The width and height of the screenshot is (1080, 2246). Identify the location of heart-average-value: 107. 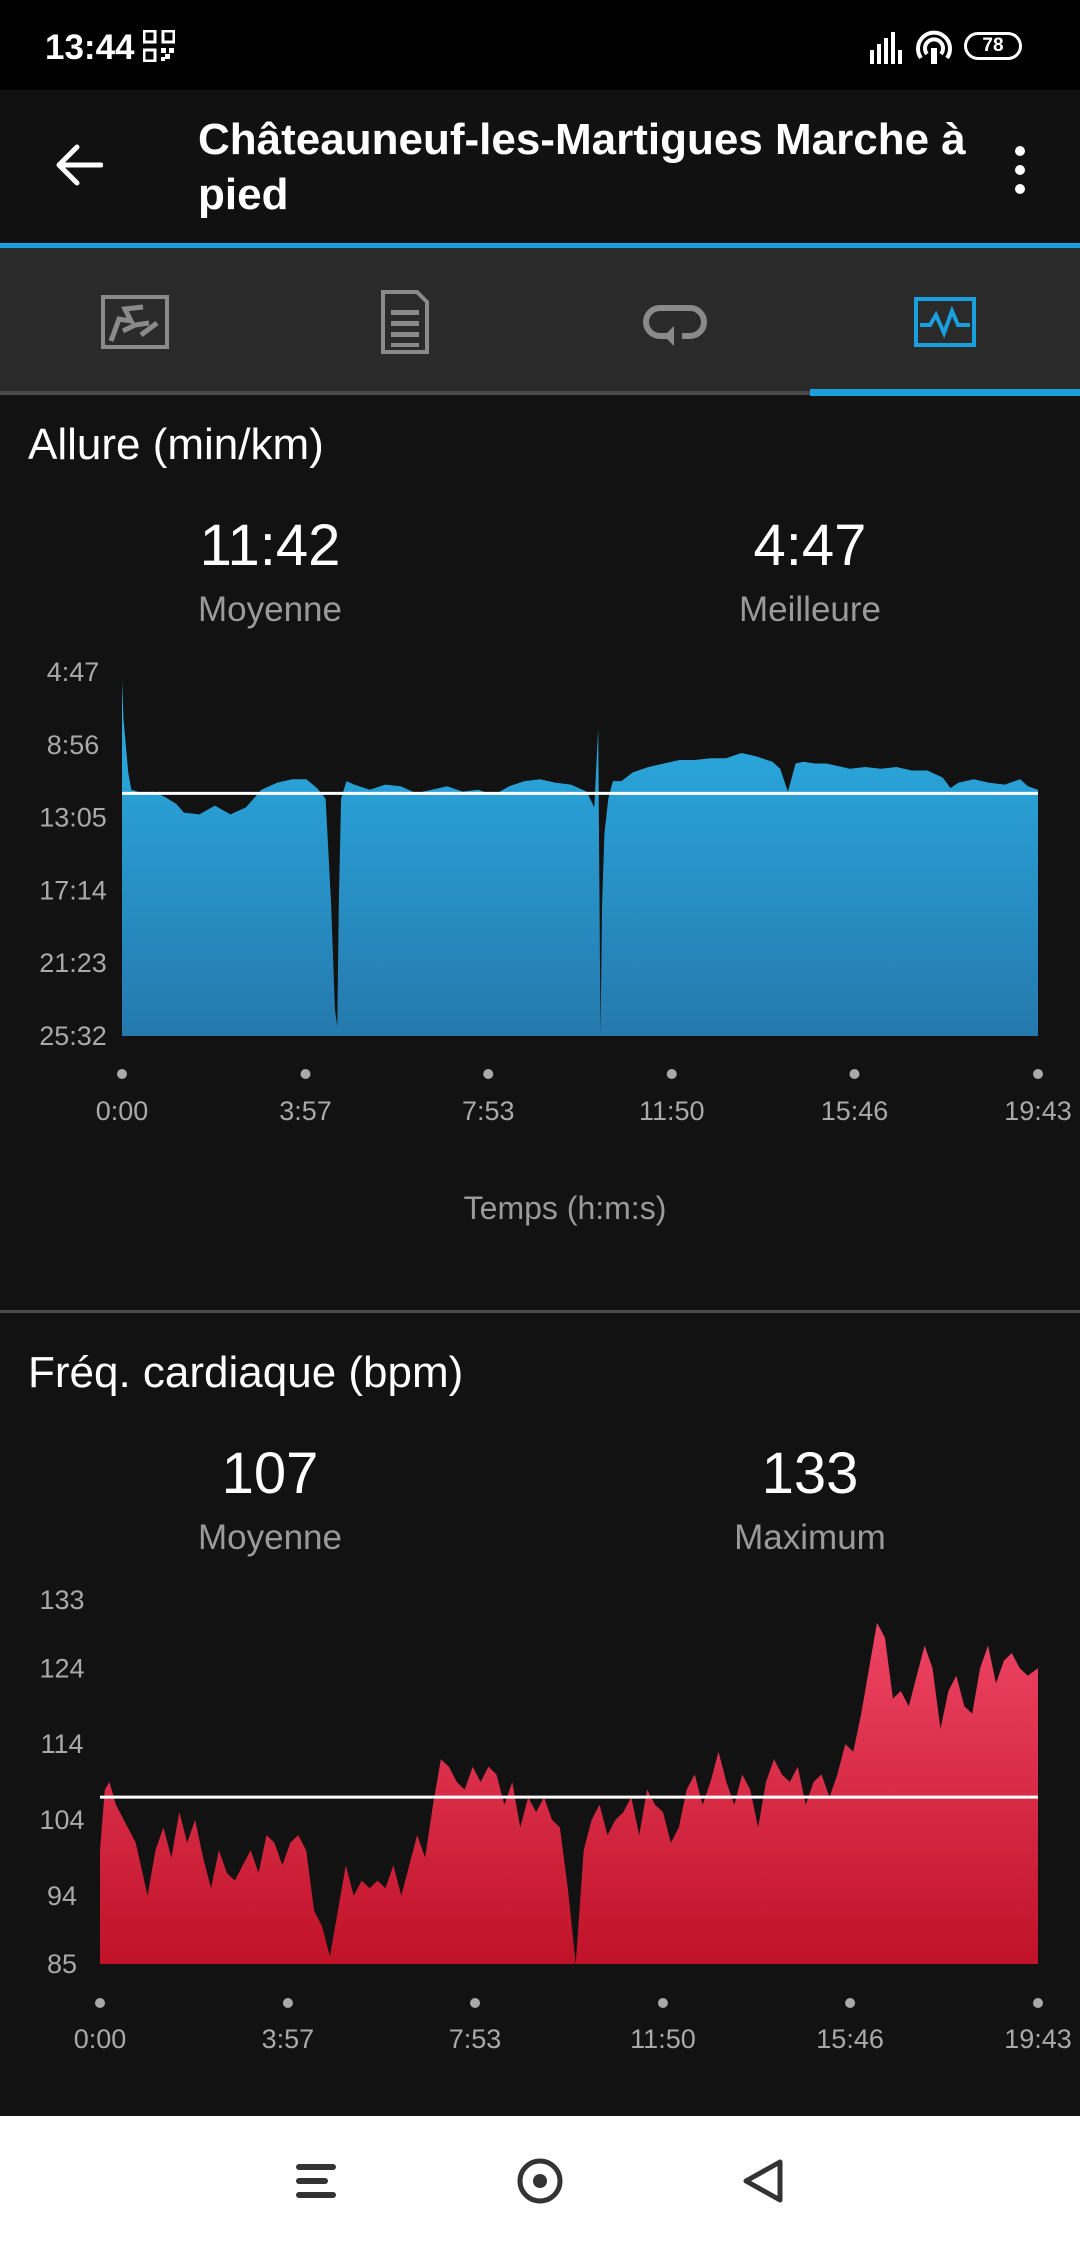
(270, 1473).